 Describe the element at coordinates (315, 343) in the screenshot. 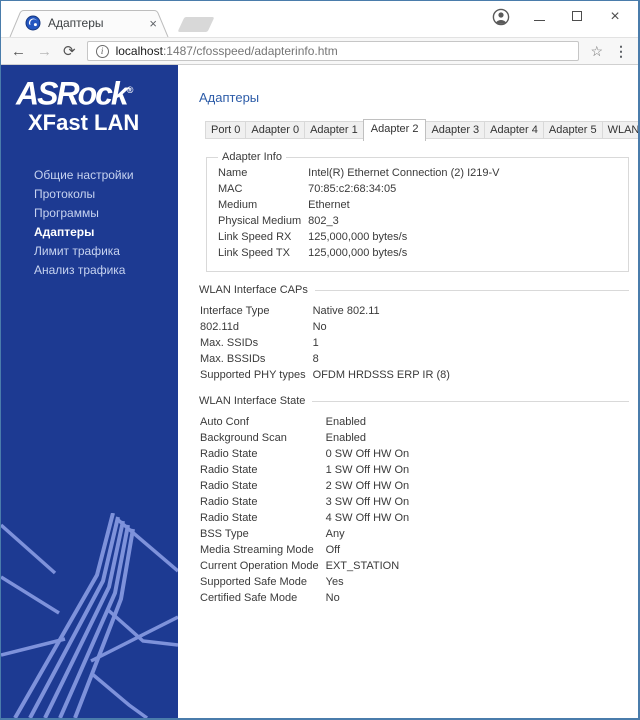

I see `info-value: 1` at that location.